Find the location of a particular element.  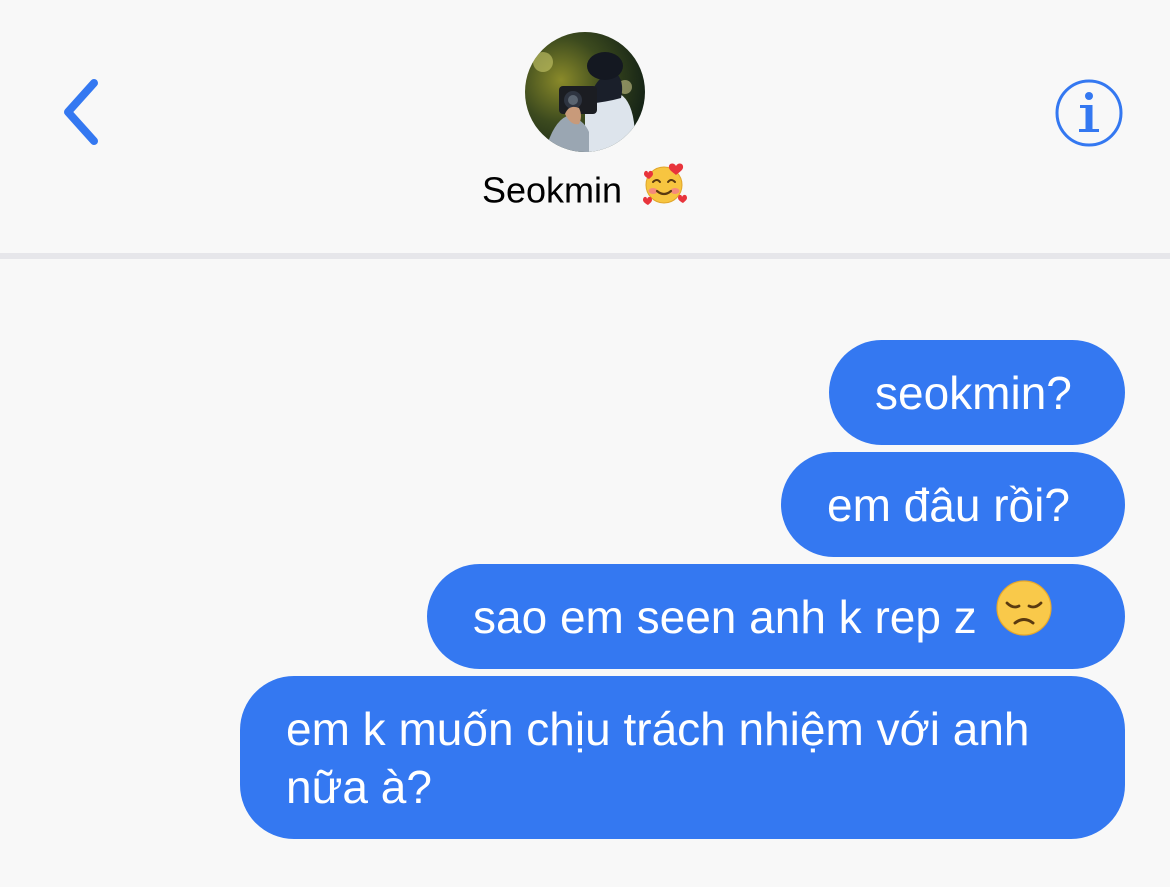

message-text: seokmin? is located at coordinates (973, 392).